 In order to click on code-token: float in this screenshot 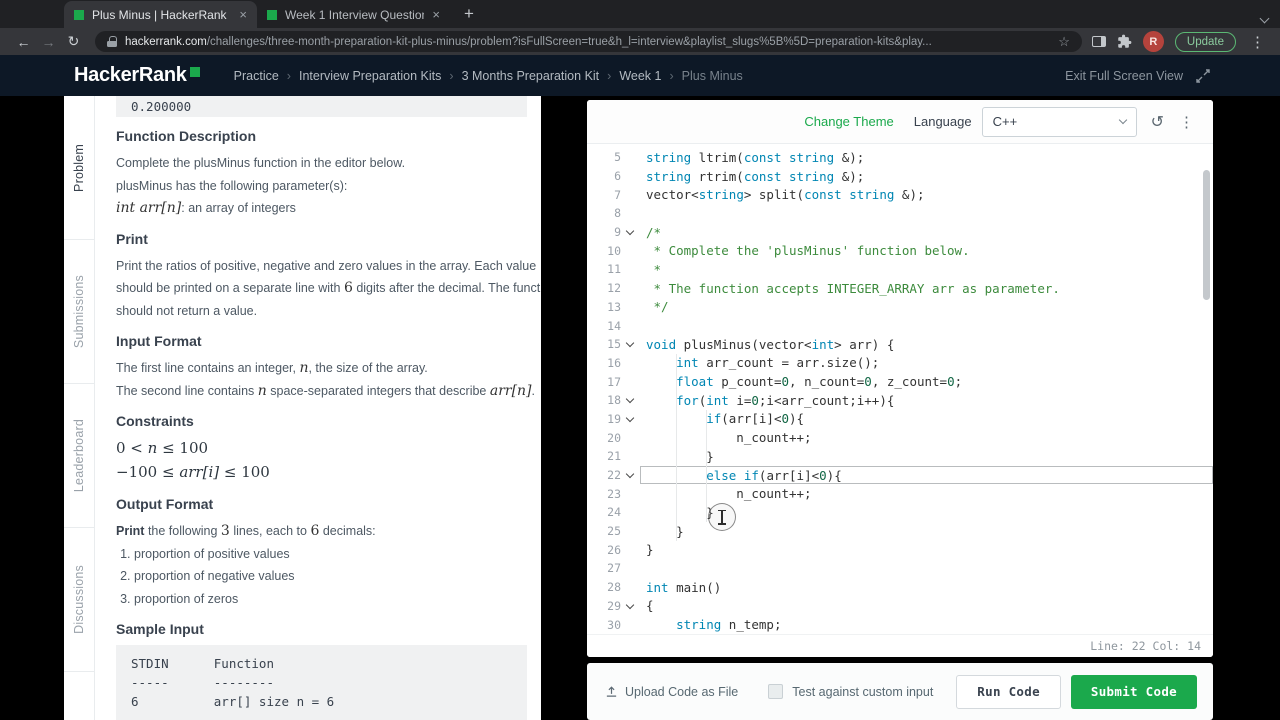, I will do `click(695, 382)`.